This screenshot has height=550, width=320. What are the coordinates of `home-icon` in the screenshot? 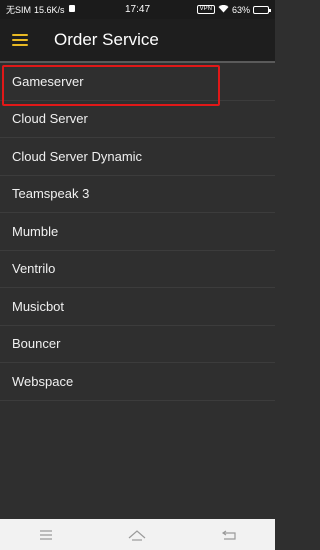 It's located at (137, 535).